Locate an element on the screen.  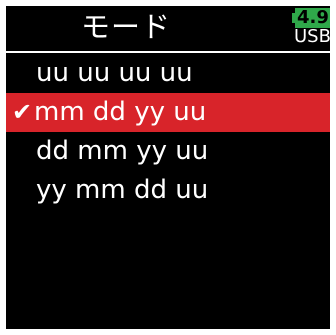
screen-title: モード is located at coordinates (125, 27).